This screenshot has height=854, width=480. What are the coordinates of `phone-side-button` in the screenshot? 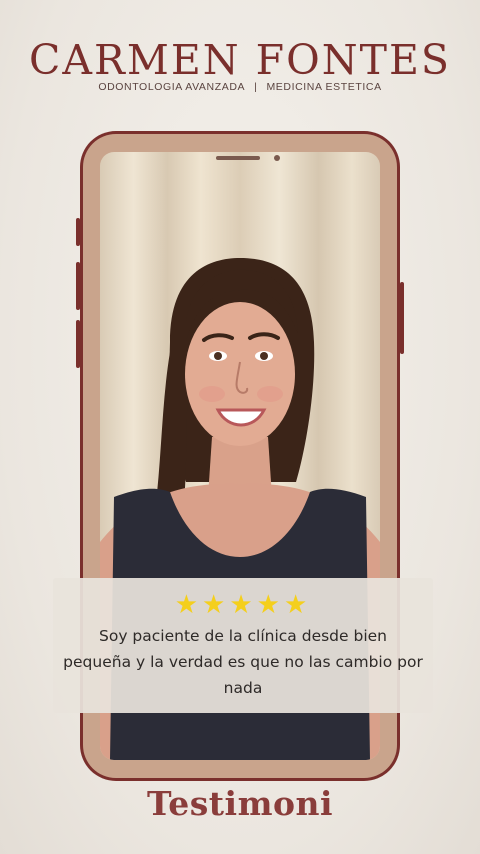 It's located at (78, 232).